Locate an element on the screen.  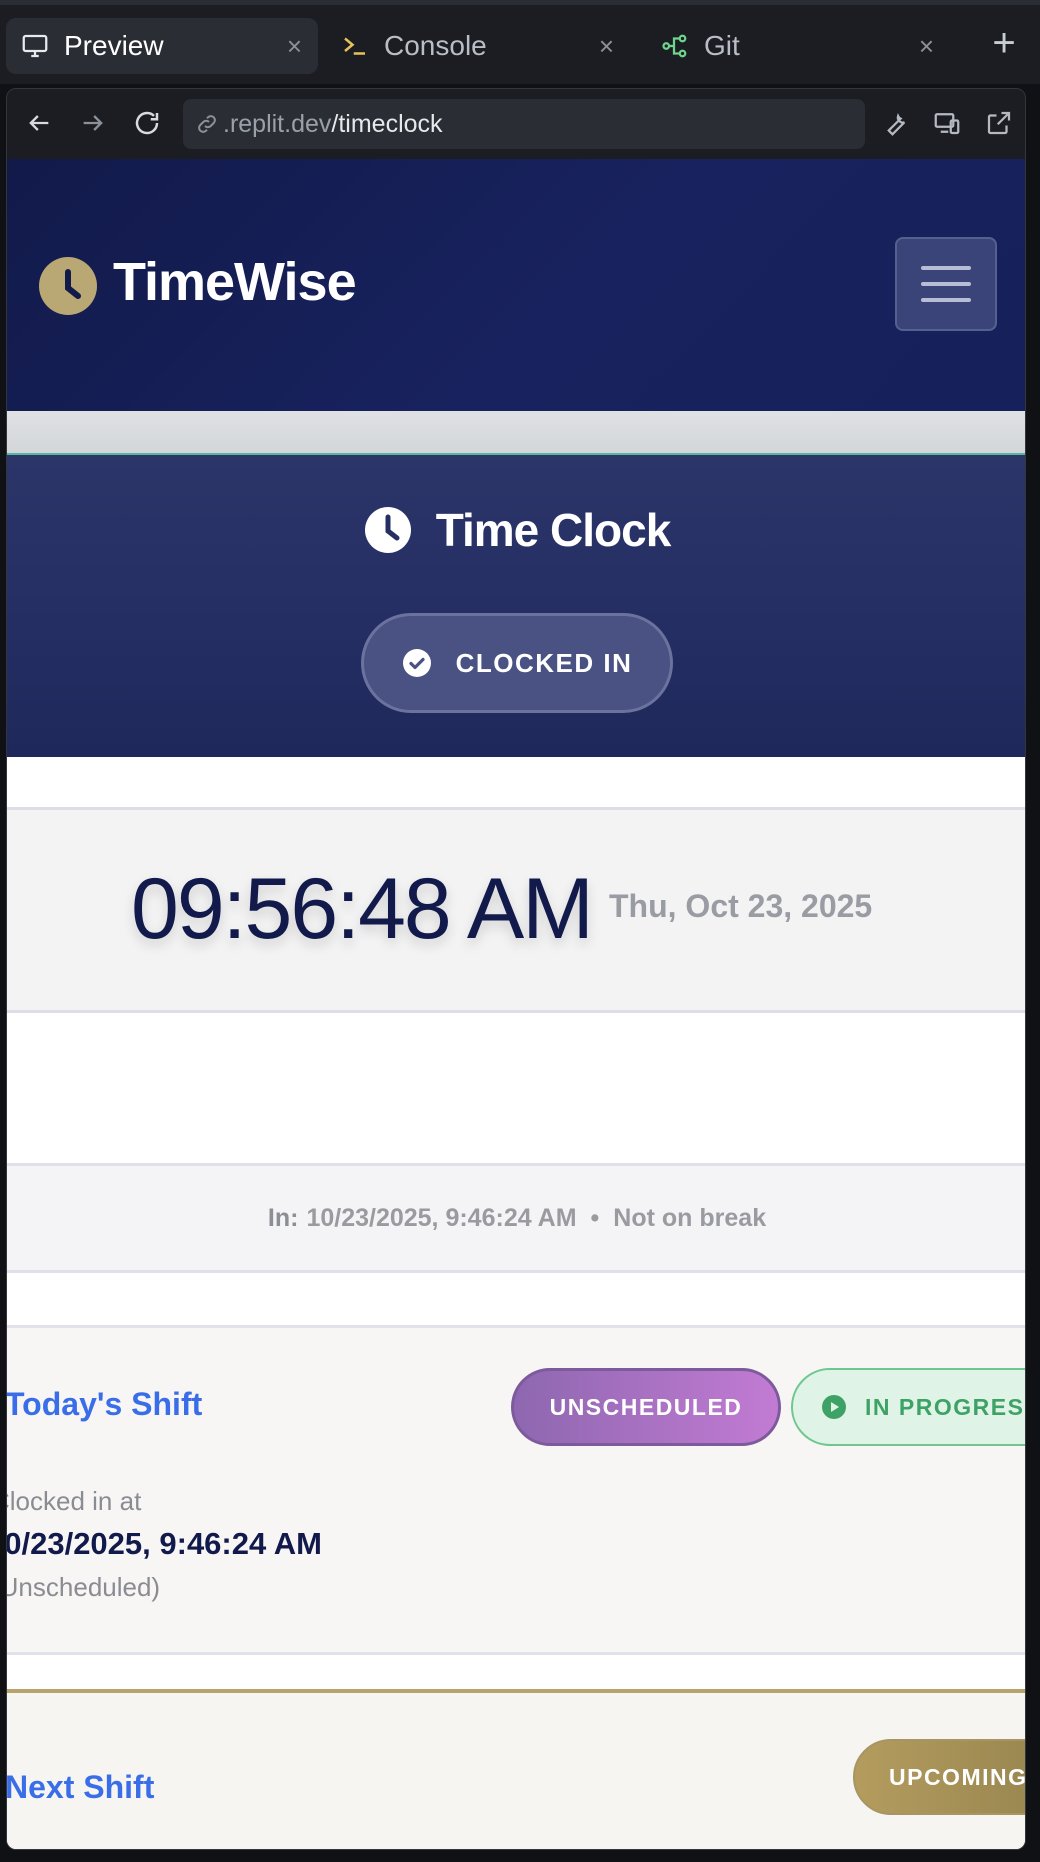
unscheduled-badge: UNSCHEDULED is located at coordinates (646, 1407).